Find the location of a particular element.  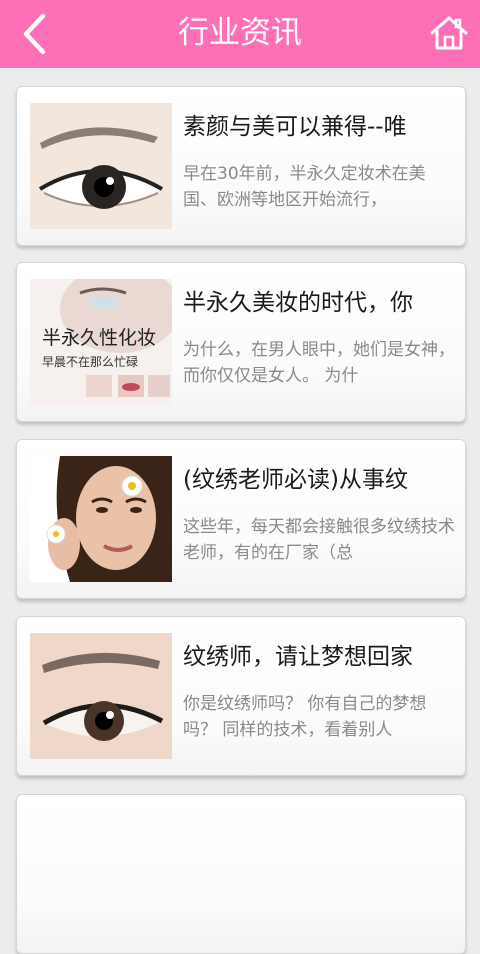

home-icon is located at coordinates (449, 33).